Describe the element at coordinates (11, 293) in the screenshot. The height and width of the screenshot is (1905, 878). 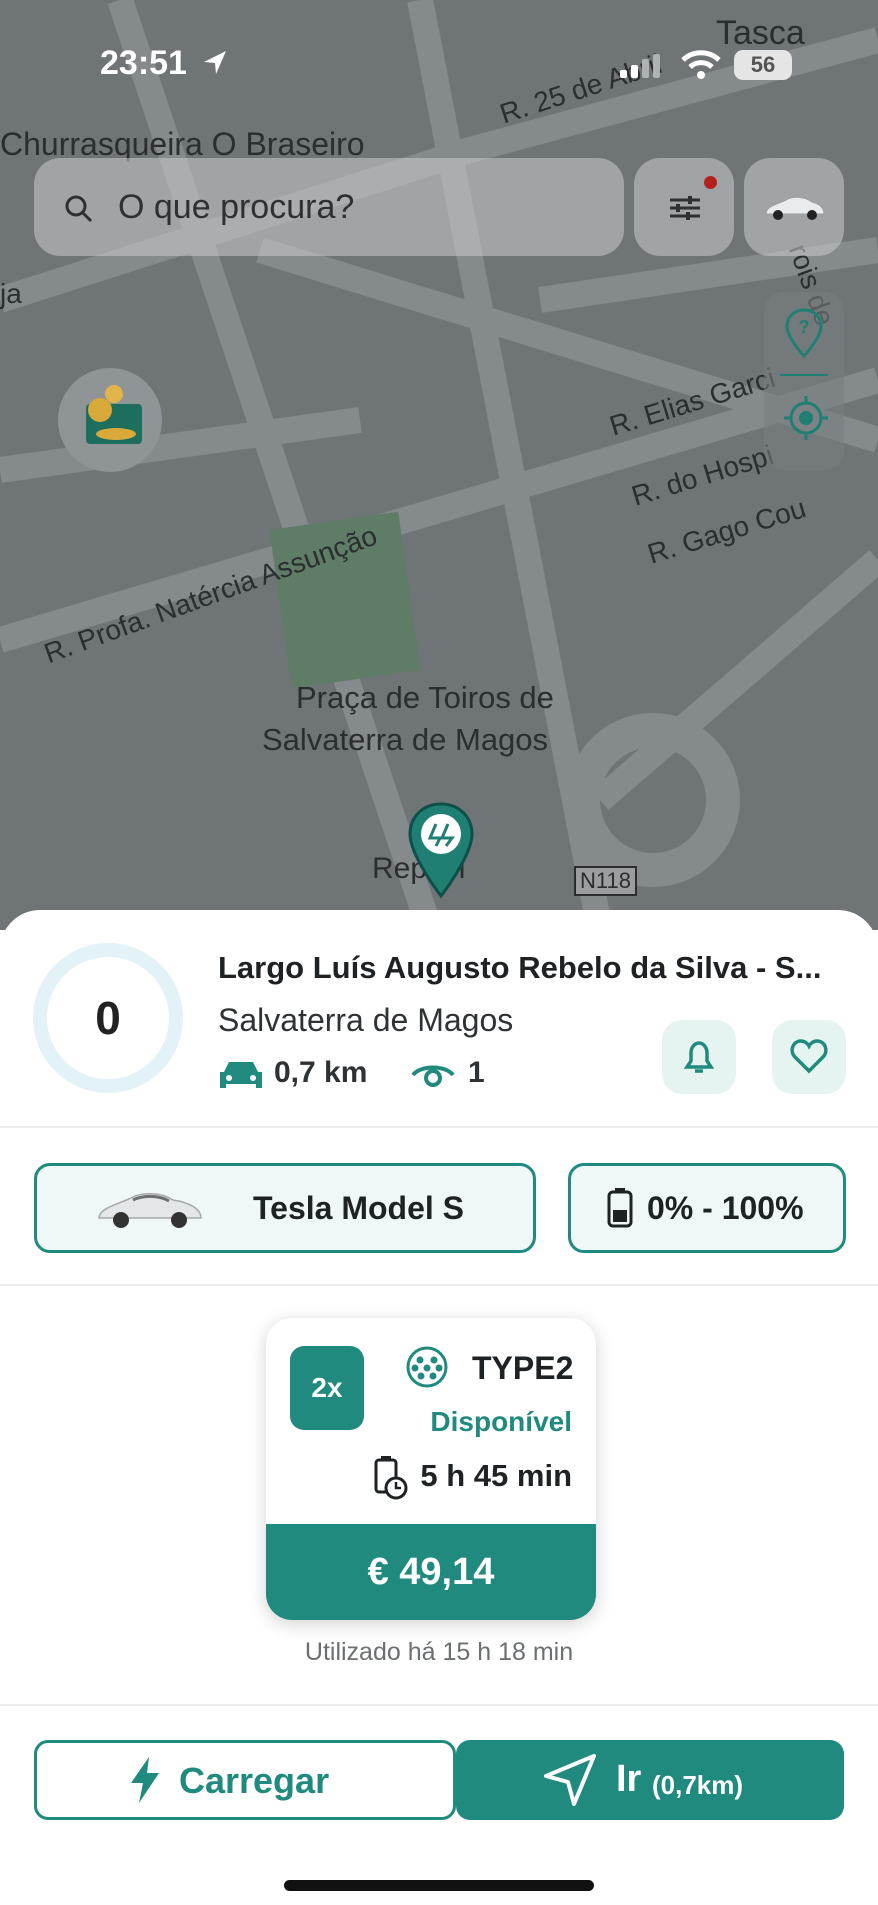
I see `map-street-ja: ja` at that location.